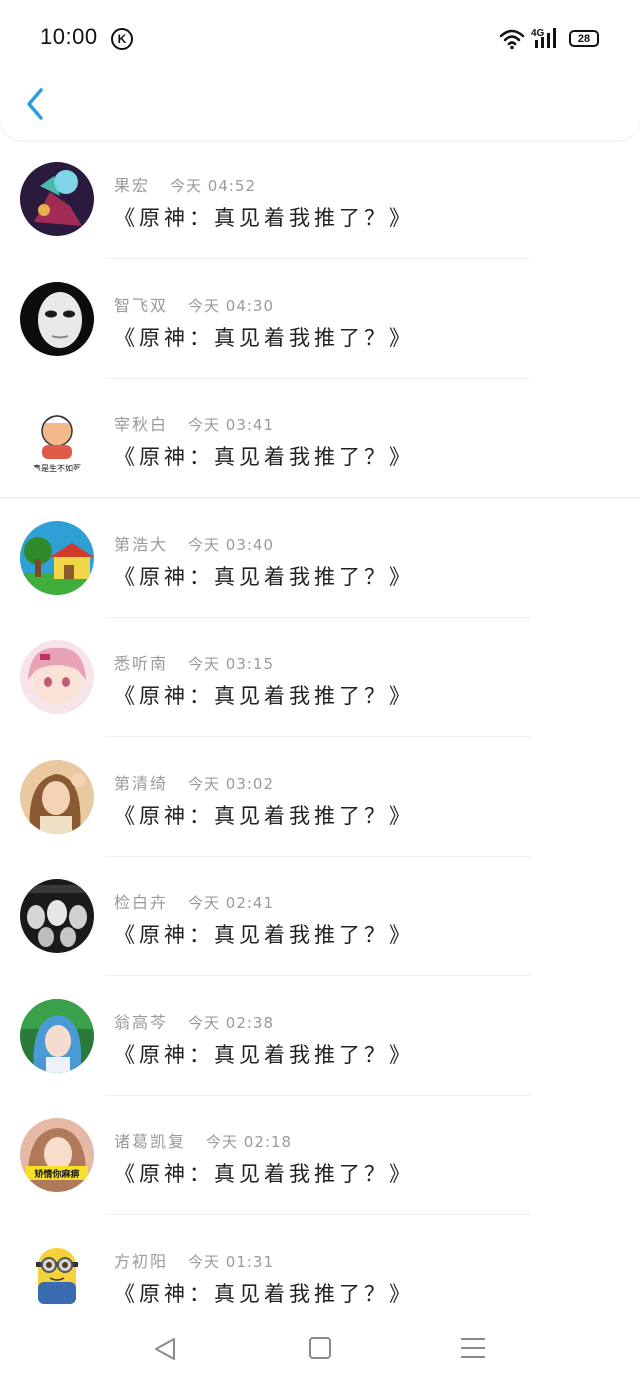 Image resolution: width=640 pixels, height=1387 pixels. I want to click on battery-icon: 28, so click(584, 38).